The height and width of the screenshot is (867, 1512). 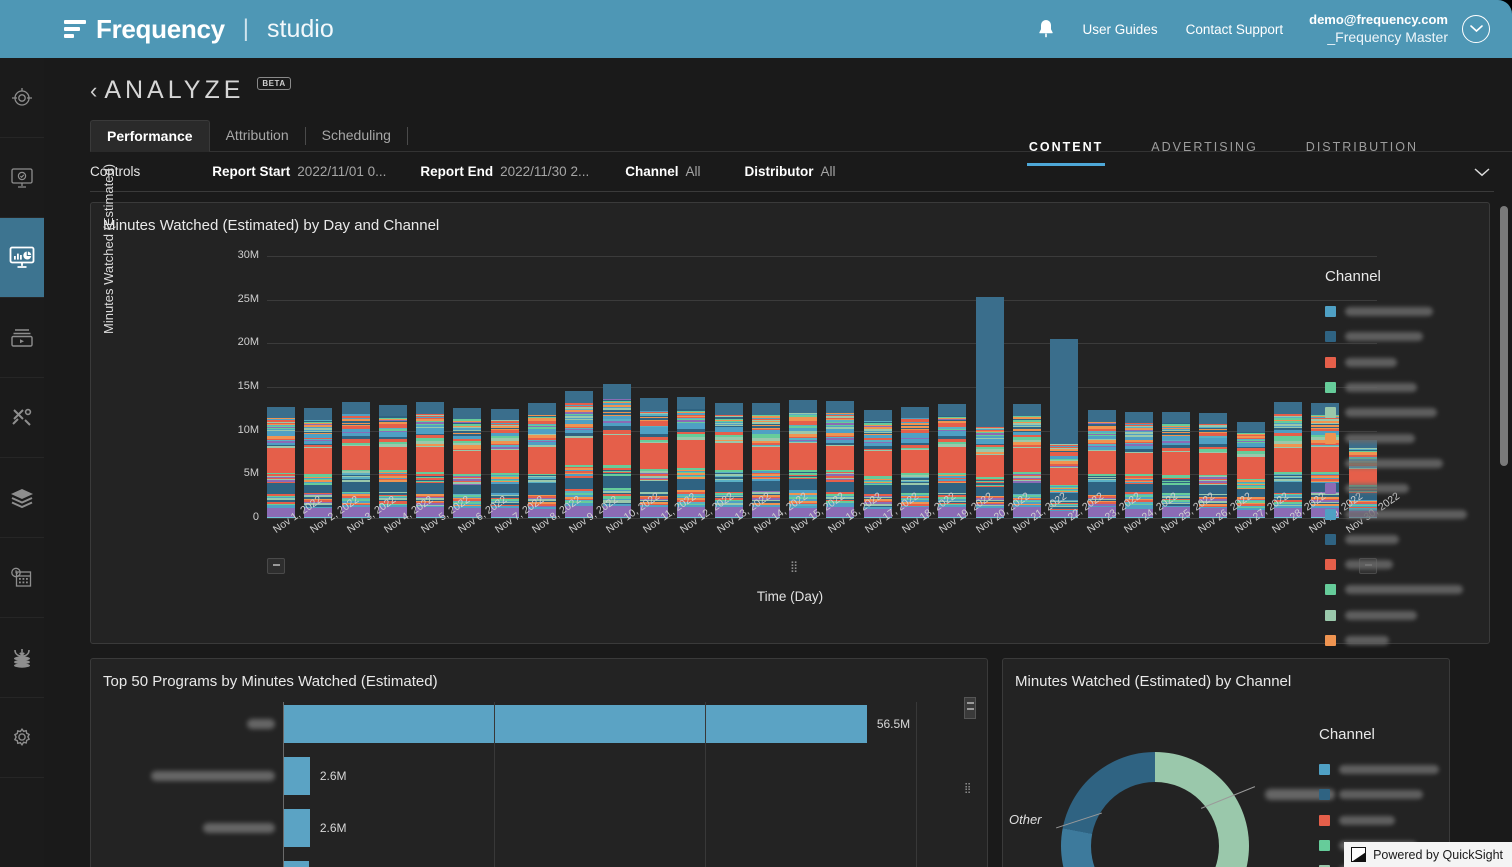 What do you see at coordinates (22, 258) in the screenshot?
I see `sidebar-item-analytics` at bounding box center [22, 258].